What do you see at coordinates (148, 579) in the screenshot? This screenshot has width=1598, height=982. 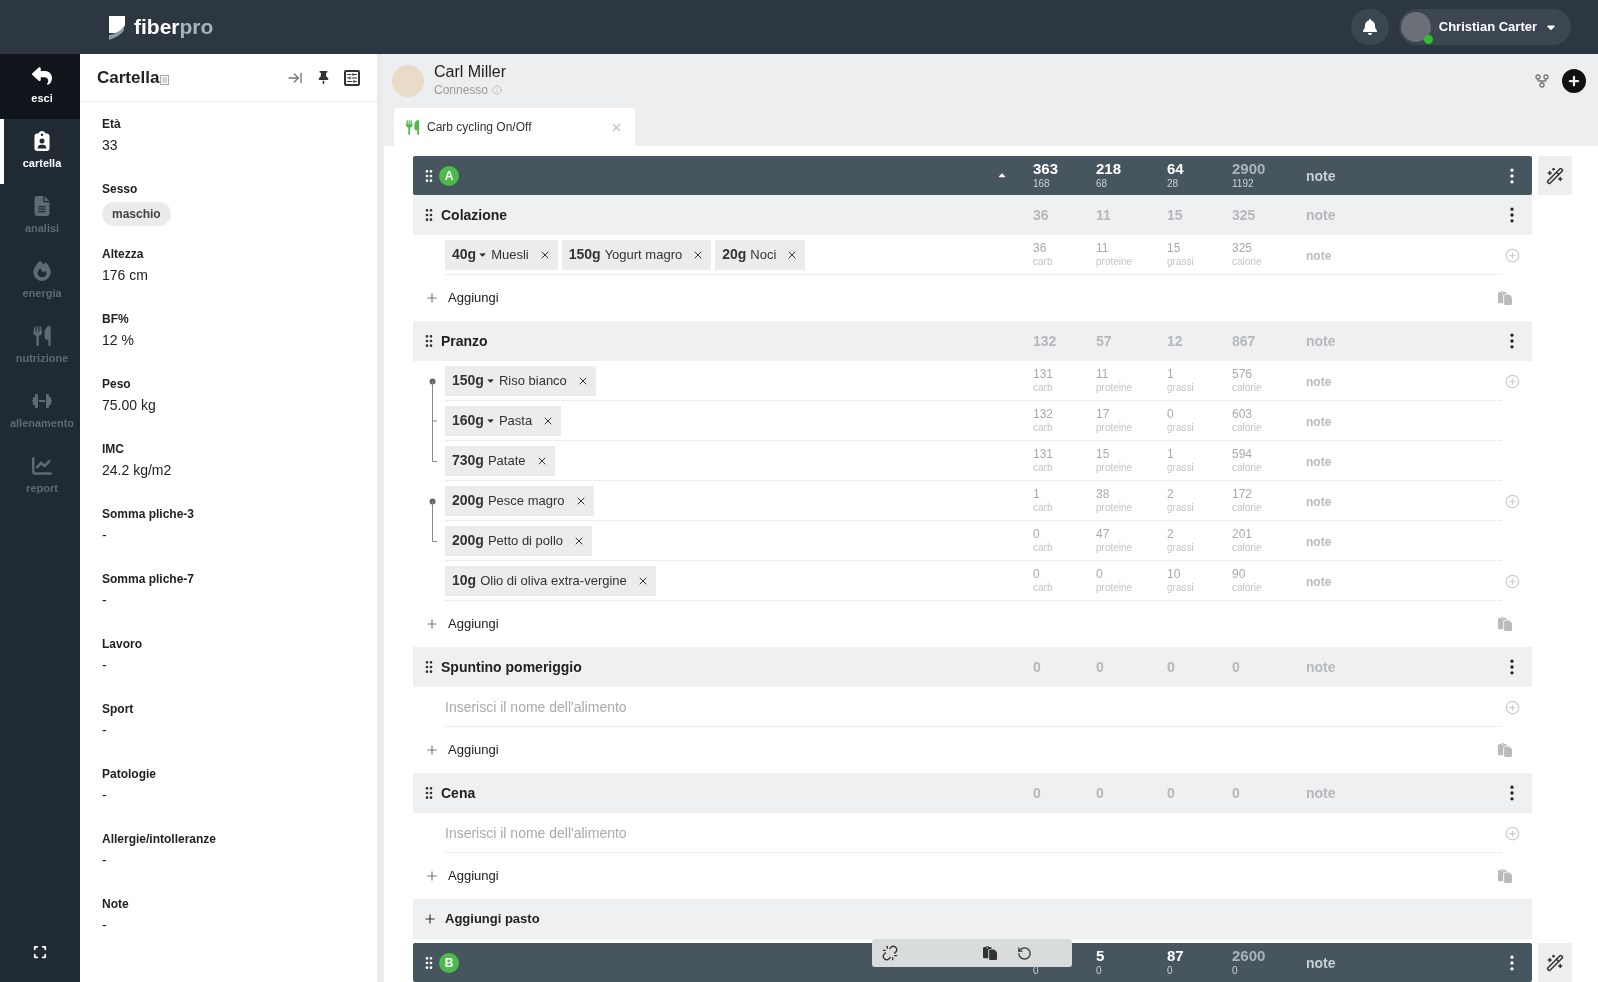 I see `field-label: Somma pliche-7` at bounding box center [148, 579].